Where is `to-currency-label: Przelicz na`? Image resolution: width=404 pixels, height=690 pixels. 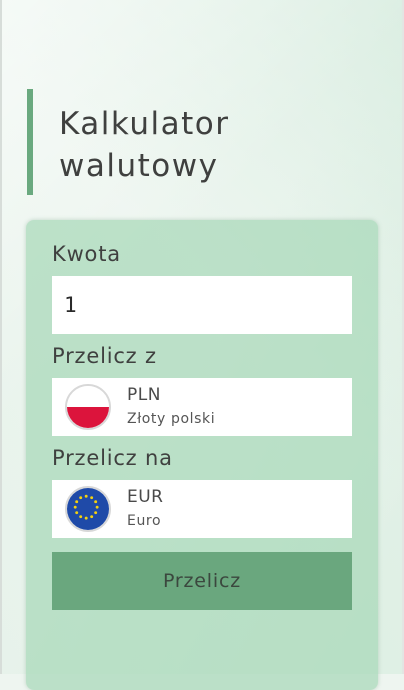
to-currency-label: Przelicz na is located at coordinates (112, 458).